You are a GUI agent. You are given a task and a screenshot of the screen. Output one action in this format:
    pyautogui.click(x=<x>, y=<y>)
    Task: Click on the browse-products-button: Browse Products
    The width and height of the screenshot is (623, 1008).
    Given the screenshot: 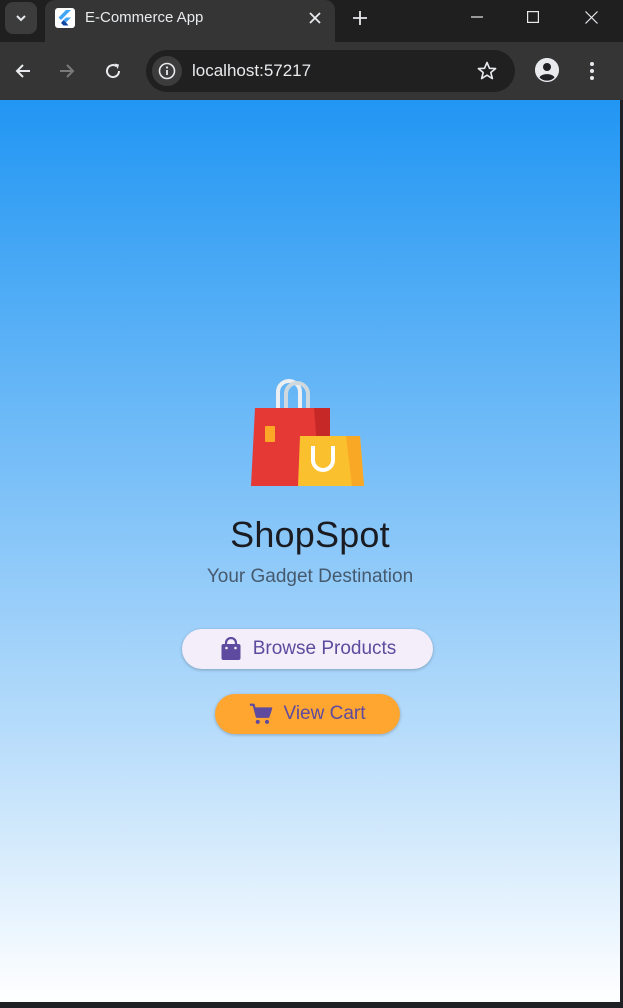 What is the action you would take?
    pyautogui.click(x=307, y=649)
    